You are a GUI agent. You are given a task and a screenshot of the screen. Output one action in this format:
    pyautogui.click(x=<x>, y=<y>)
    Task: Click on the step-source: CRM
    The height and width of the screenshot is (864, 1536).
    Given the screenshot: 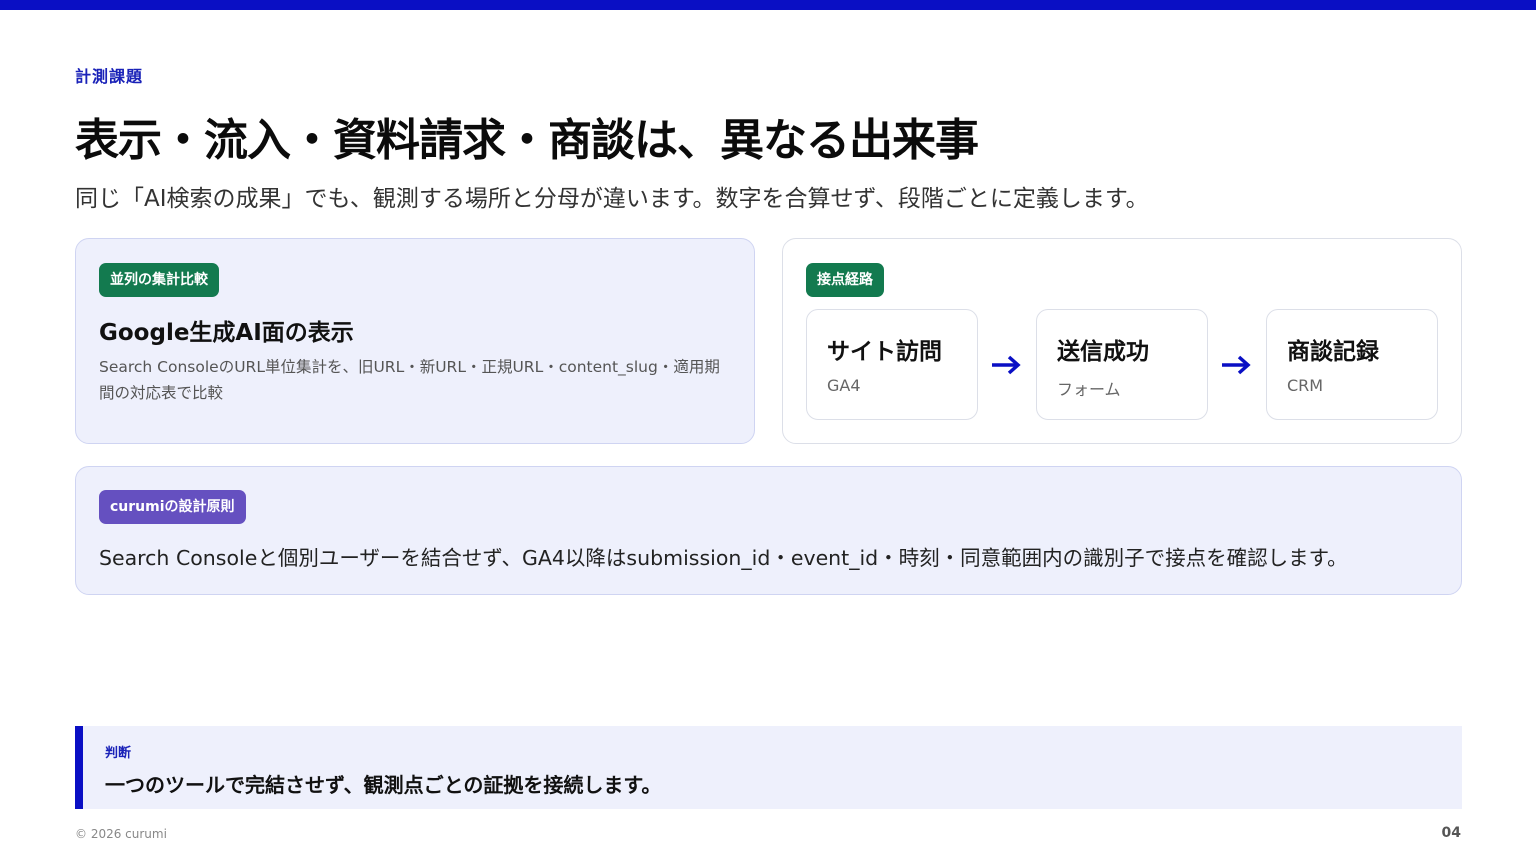 What is the action you would take?
    pyautogui.click(x=1305, y=385)
    